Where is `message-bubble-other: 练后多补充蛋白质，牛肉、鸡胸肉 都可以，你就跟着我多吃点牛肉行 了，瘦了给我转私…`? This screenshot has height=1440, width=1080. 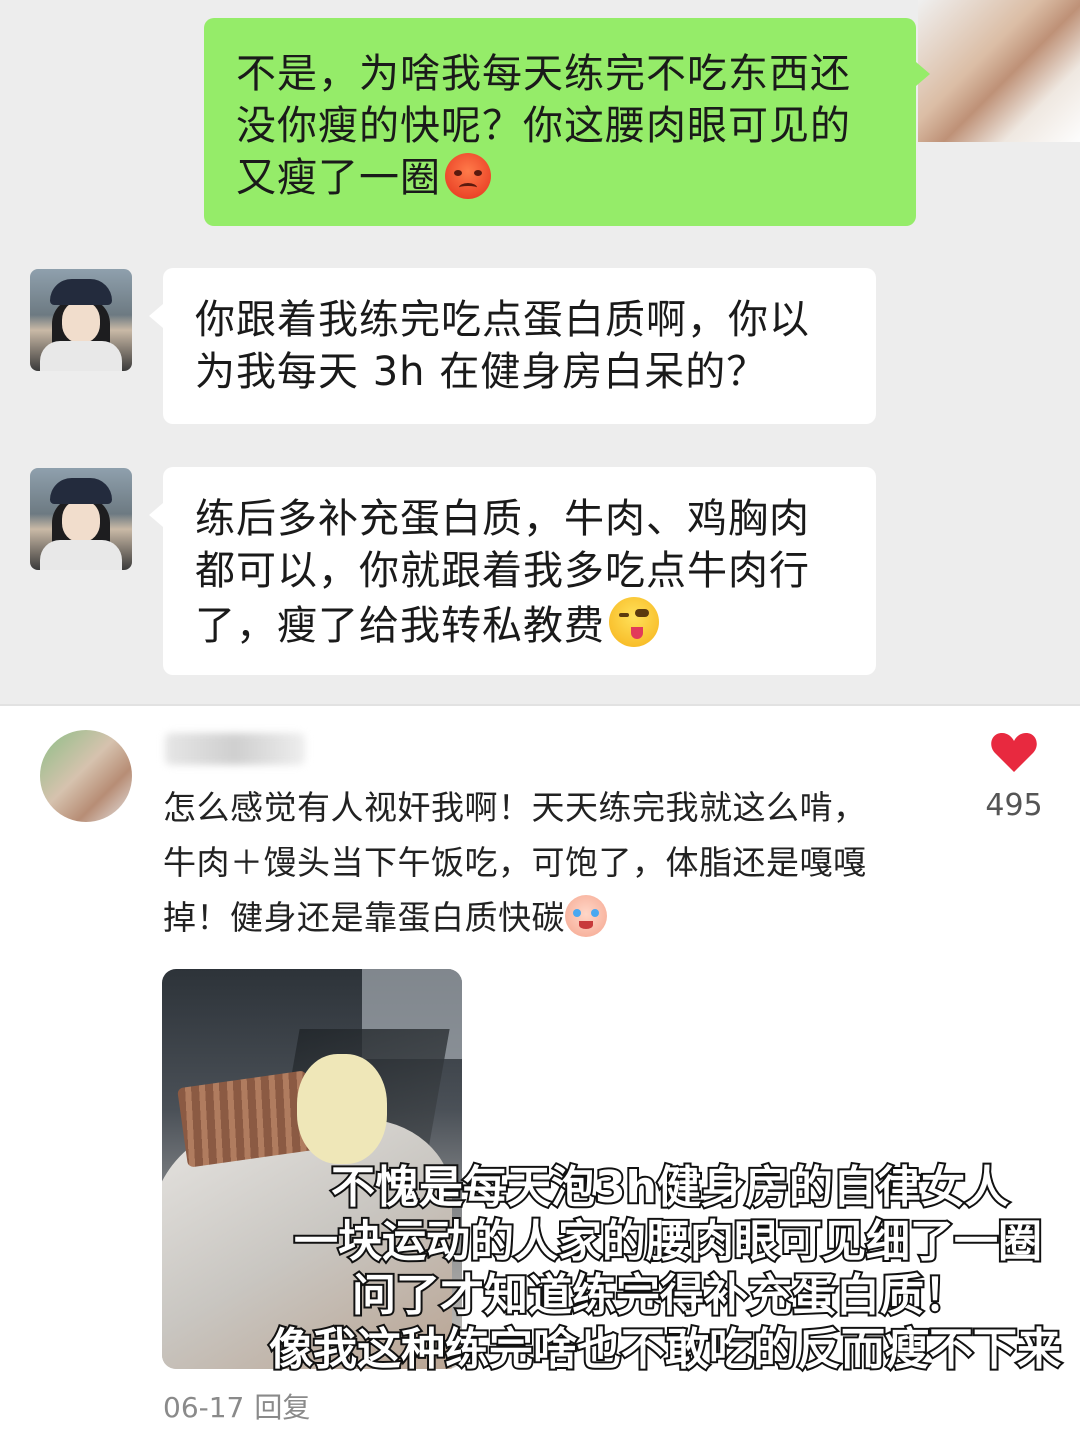 message-bubble-other: 练后多补充蛋白质，牛肉、鸡胸肉 都可以，你就跟着我多吃点牛肉行 了，瘦了给我转私… is located at coordinates (512, 571).